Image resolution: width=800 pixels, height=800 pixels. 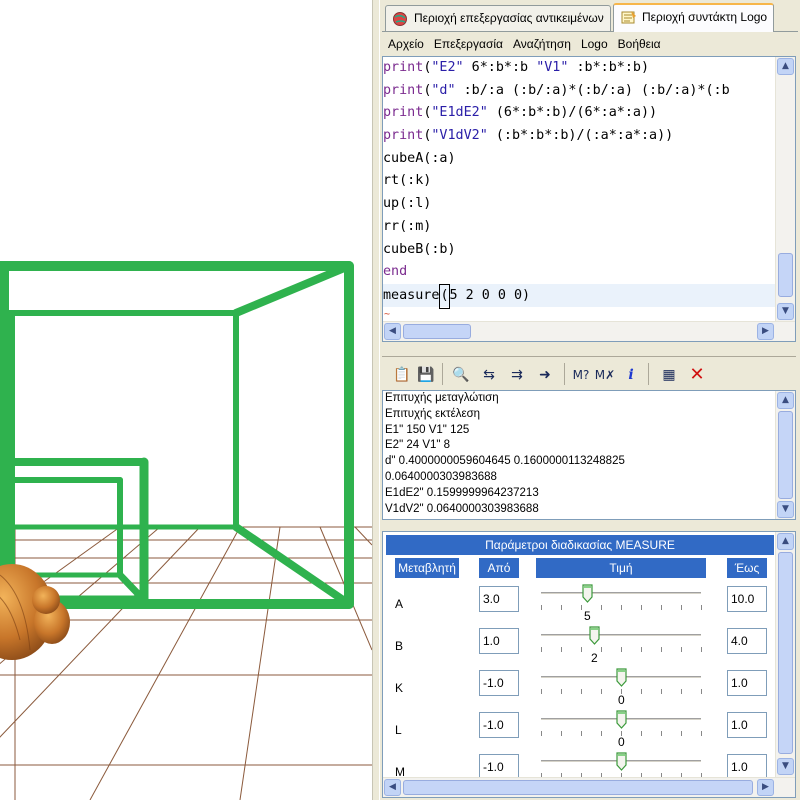 What do you see at coordinates (376, 400) in the screenshot?
I see `splitter` at bounding box center [376, 400].